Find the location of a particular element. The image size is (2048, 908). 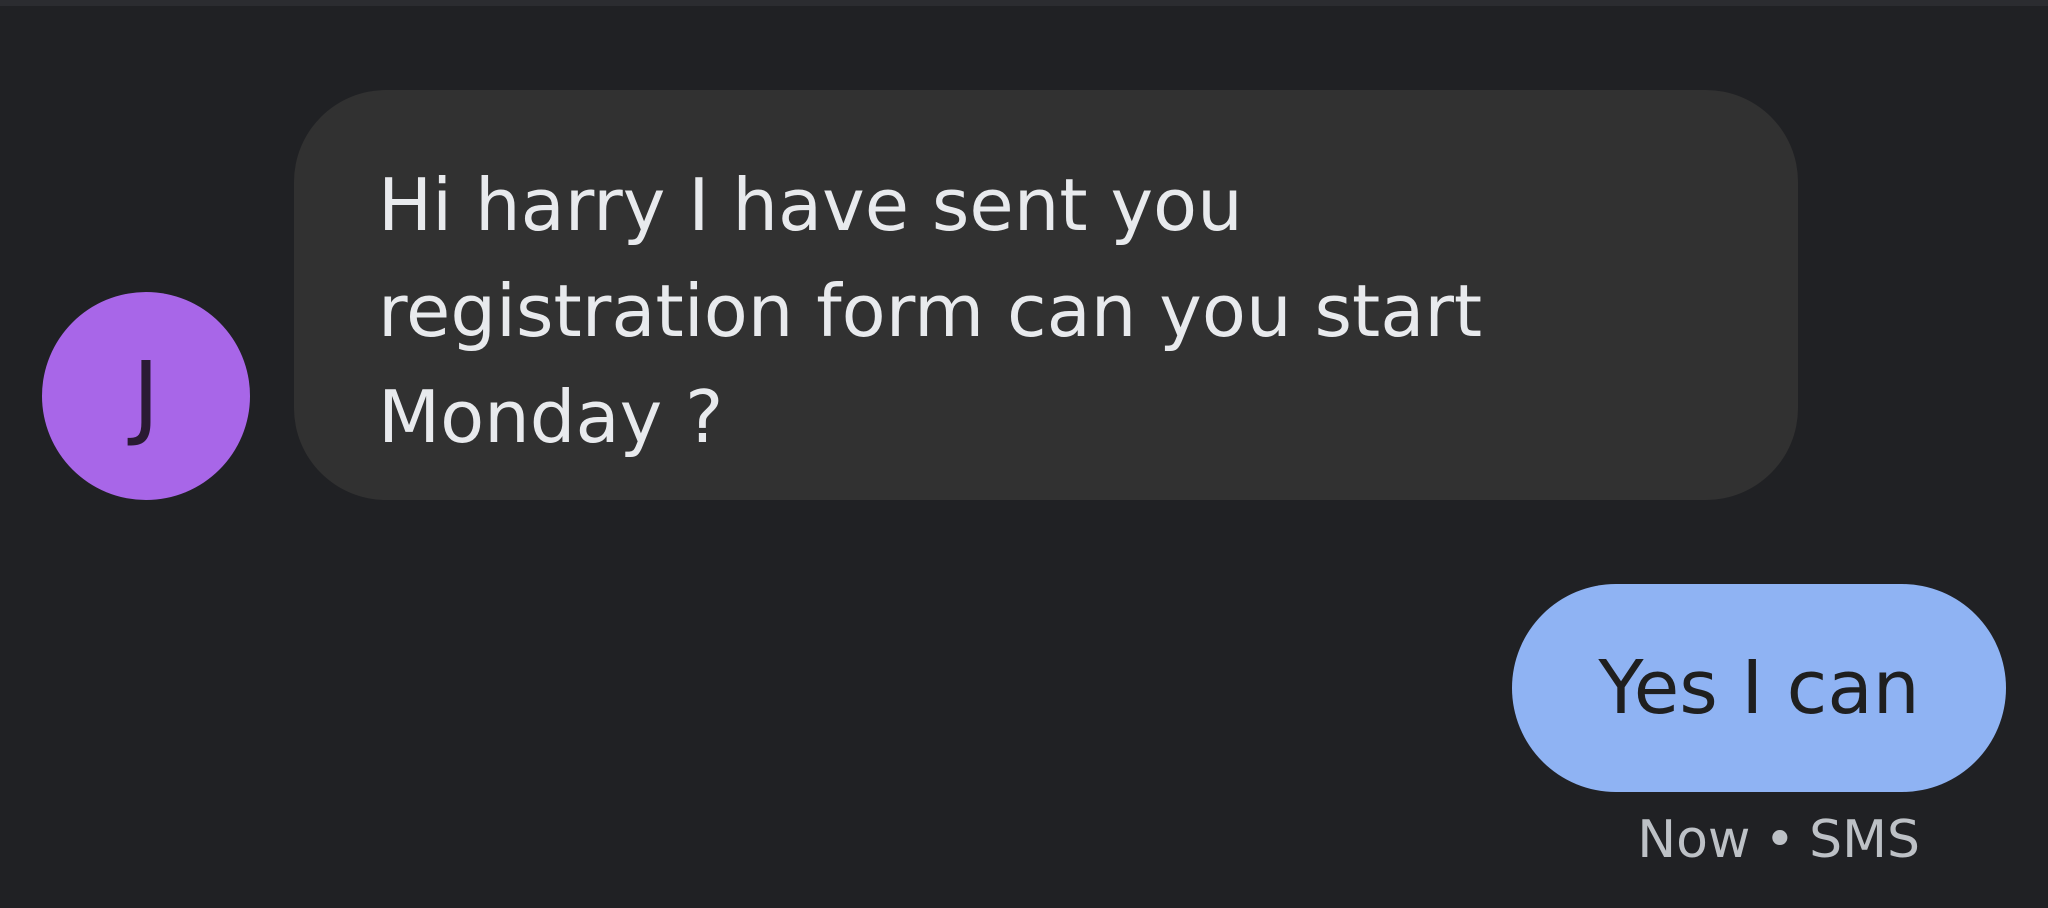

outgoing-message-text: Yes I can is located at coordinates (1759, 688).